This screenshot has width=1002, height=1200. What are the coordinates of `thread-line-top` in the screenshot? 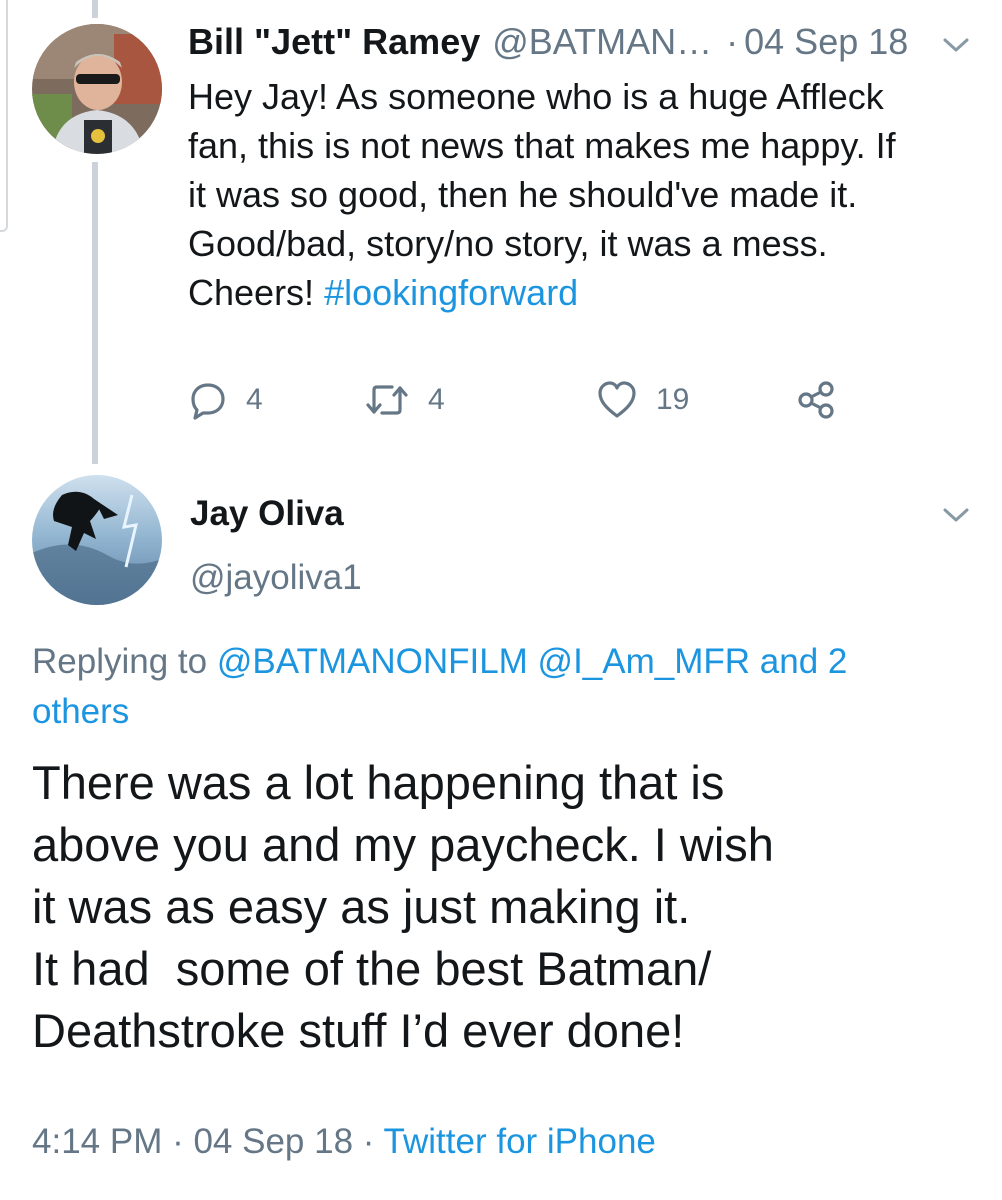 It's located at (95, 9).